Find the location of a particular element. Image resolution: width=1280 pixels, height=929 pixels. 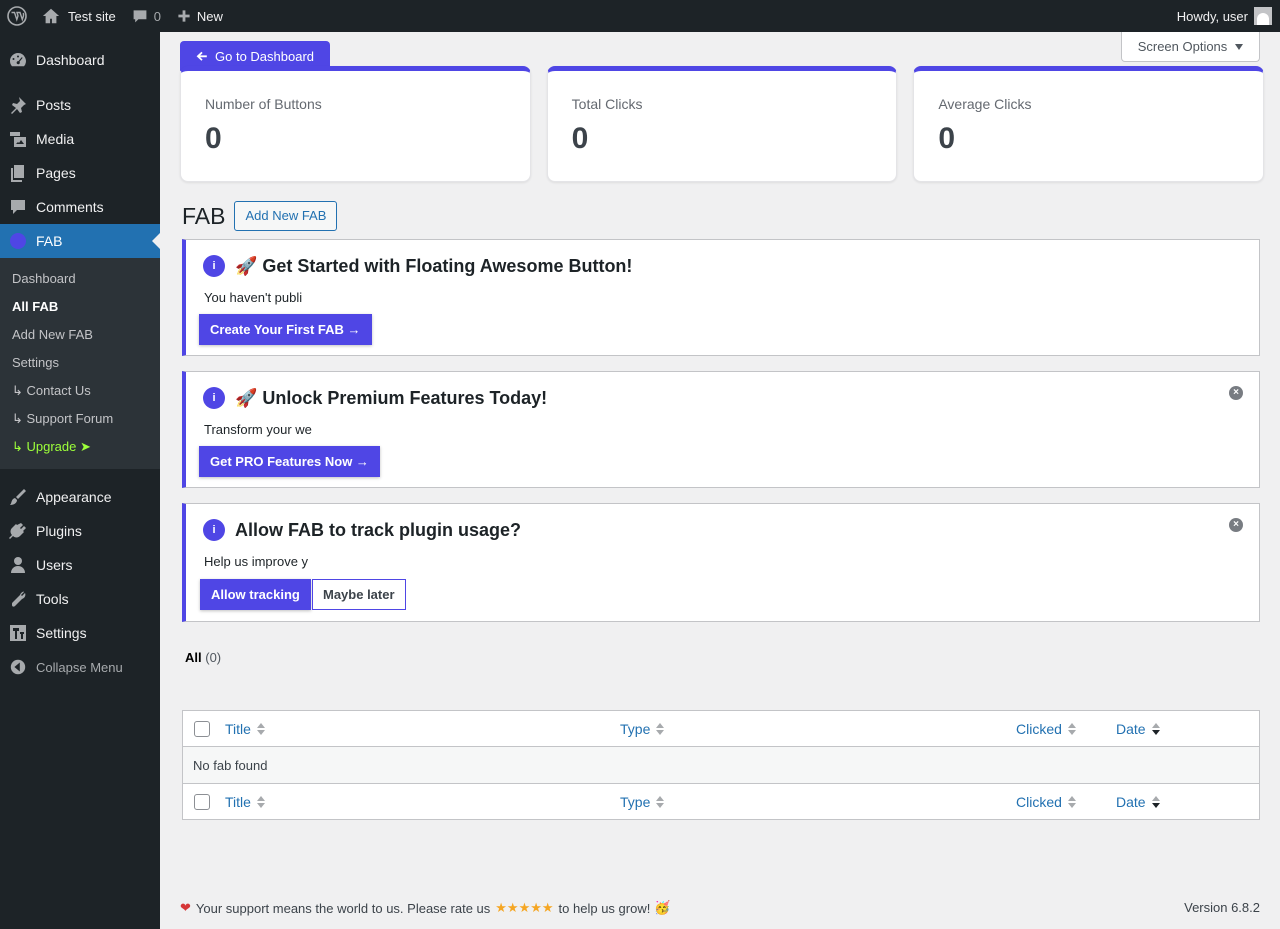

fab-icon is located at coordinates (18, 241).